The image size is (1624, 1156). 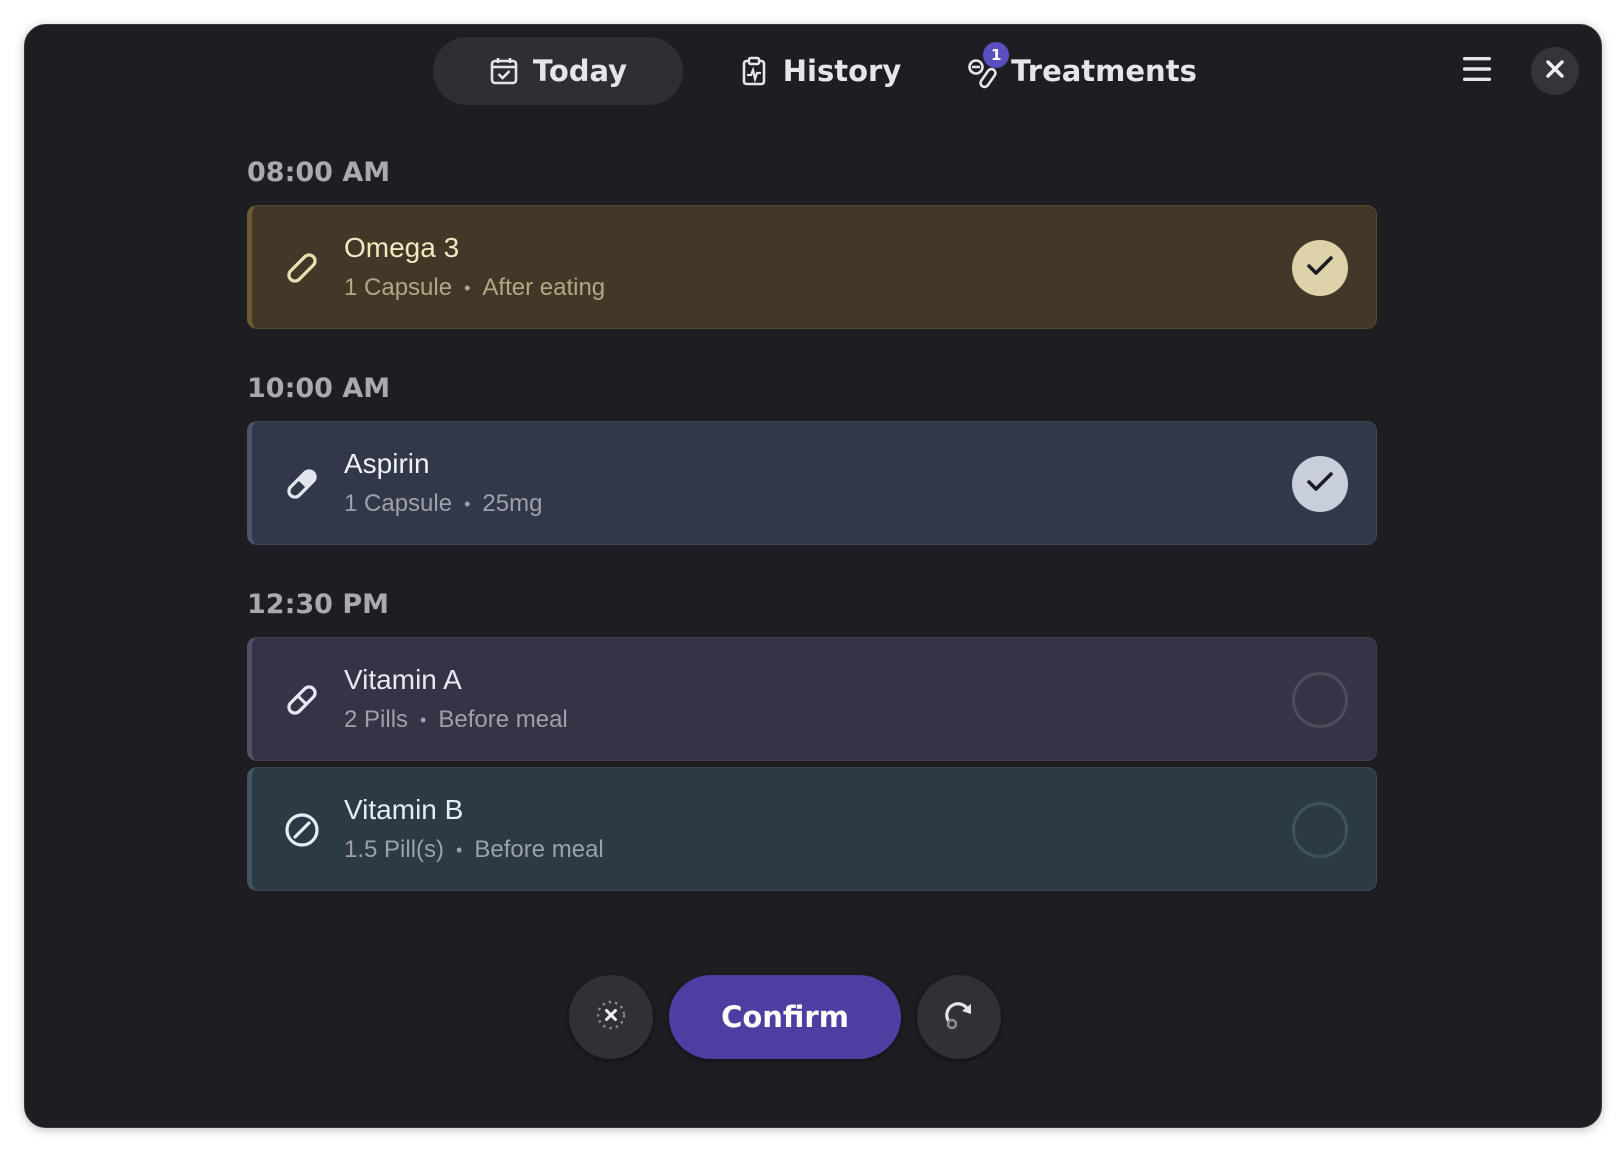 What do you see at coordinates (302, 268) in the screenshot?
I see `capsule-outline-icon` at bounding box center [302, 268].